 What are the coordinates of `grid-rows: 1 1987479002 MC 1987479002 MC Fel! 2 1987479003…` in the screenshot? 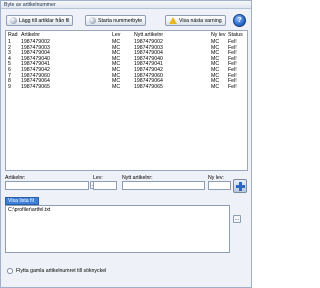 It's located at (126, 65).